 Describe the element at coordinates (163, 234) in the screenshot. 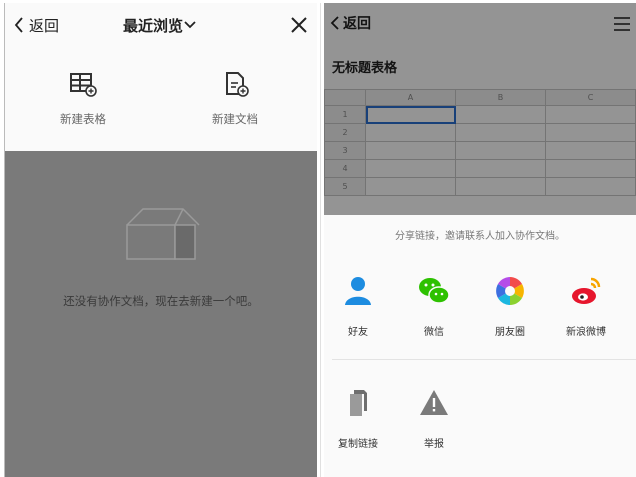

I see `empty-box-icon` at that location.